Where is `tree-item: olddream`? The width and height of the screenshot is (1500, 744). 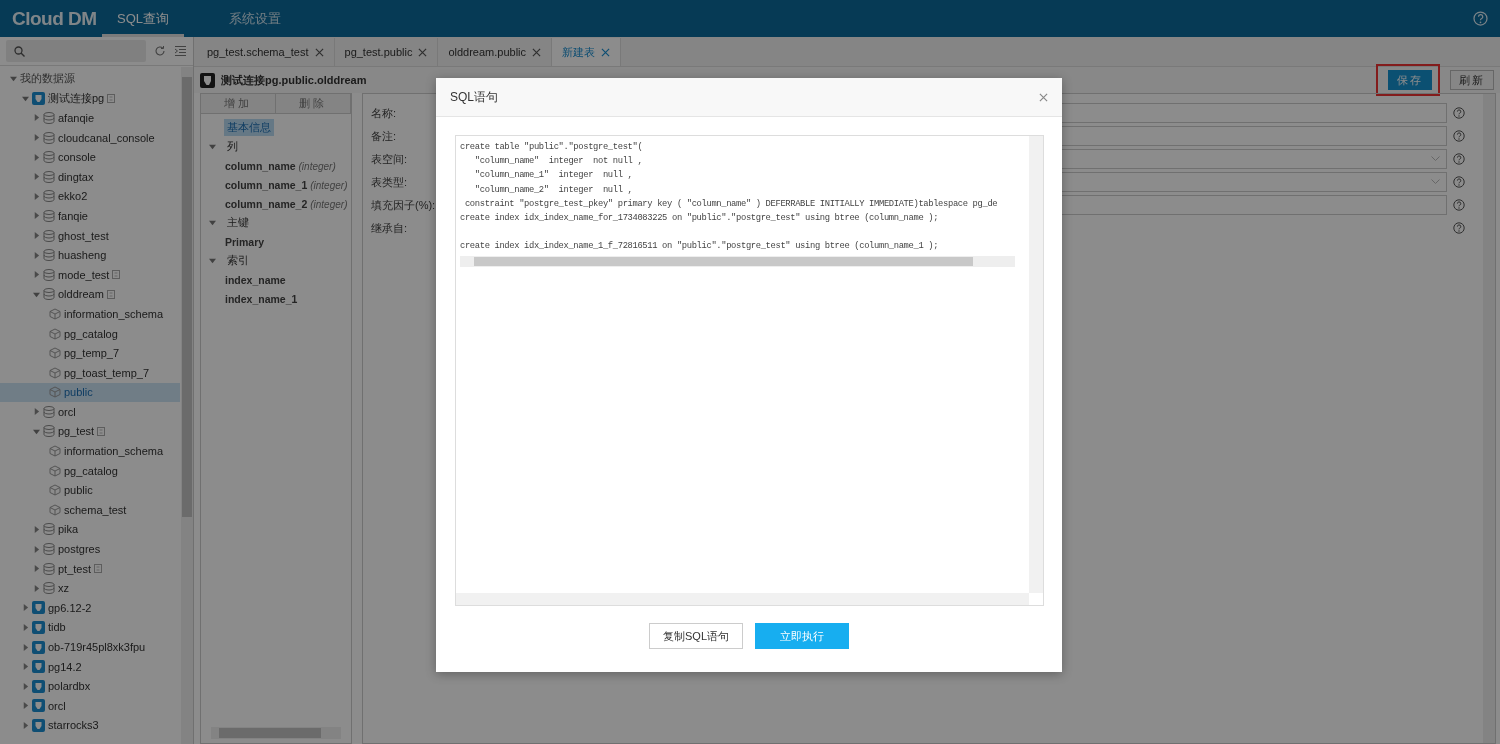
tree-item: olddream is located at coordinates (90, 294).